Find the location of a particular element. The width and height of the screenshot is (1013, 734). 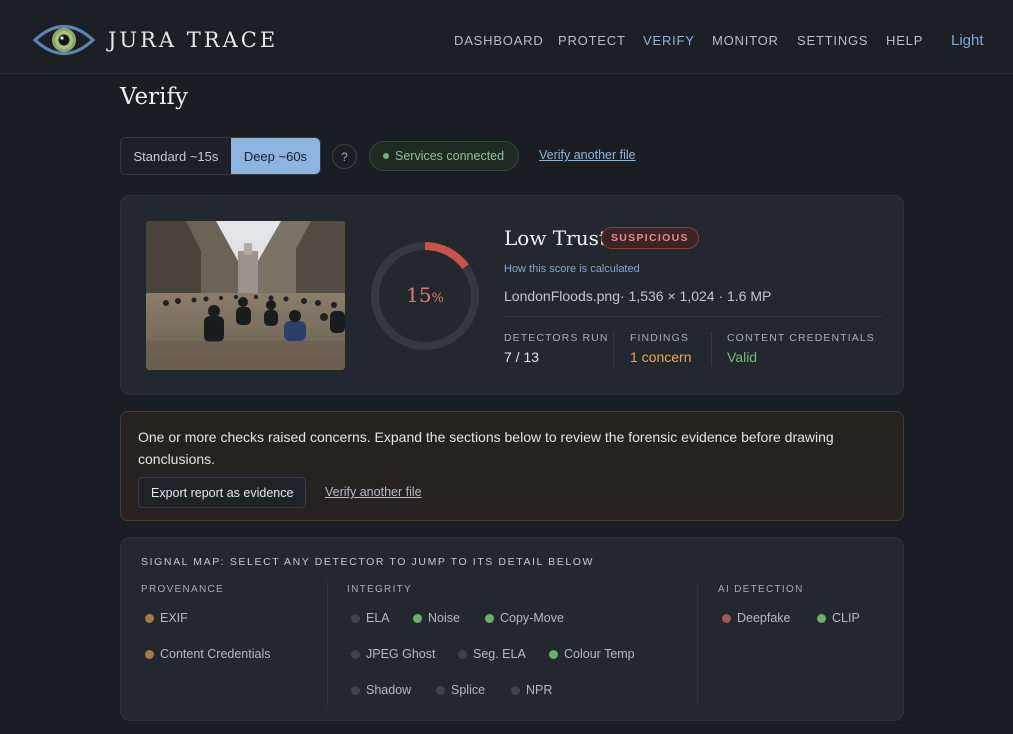

detector-seg-ela: Seg. ELA is located at coordinates (492, 654).